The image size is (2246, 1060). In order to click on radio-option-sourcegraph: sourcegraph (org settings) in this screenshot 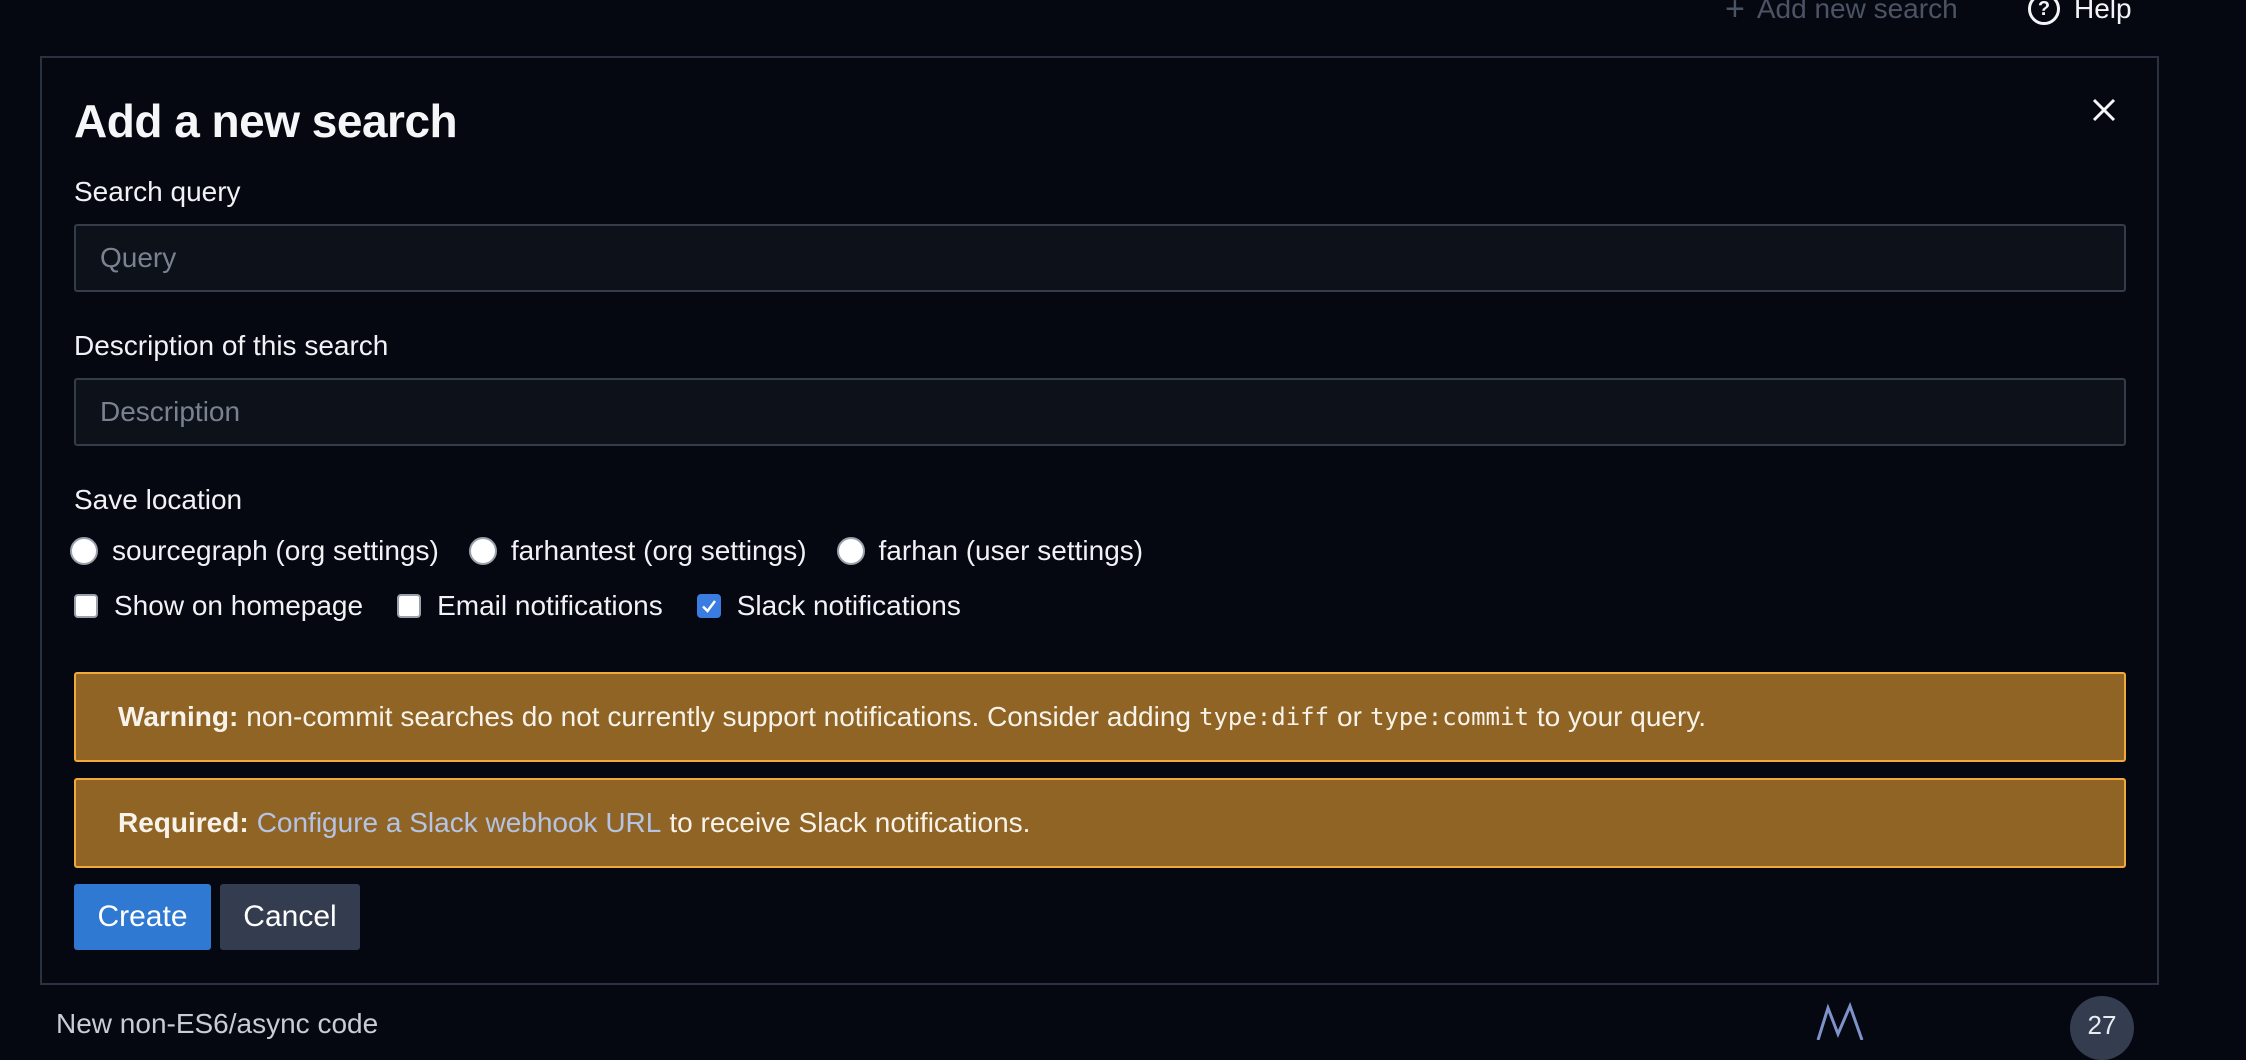, I will do `click(254, 551)`.